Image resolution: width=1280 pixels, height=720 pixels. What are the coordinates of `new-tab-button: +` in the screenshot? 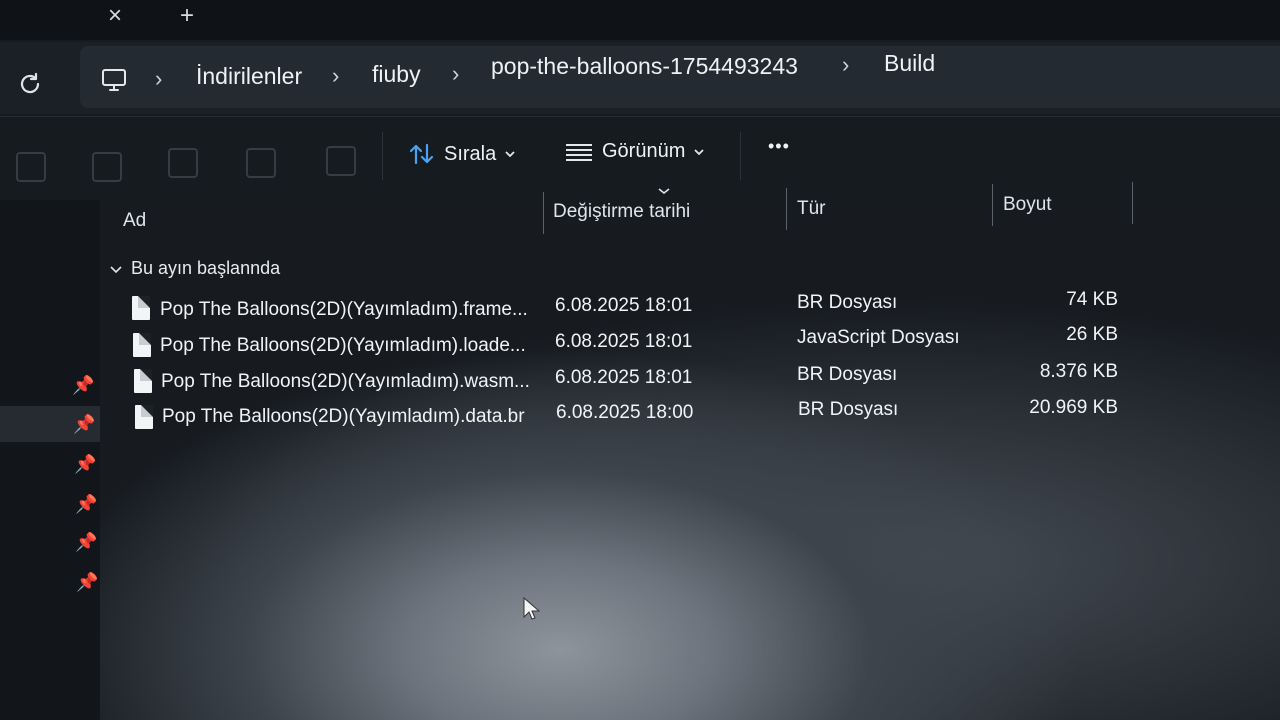 It's located at (187, 16).